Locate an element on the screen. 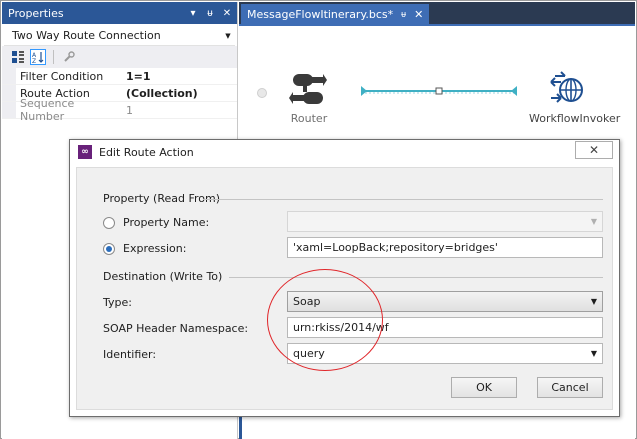 This screenshot has height=439, width=637. toolbar-separator is located at coordinates (53, 57).